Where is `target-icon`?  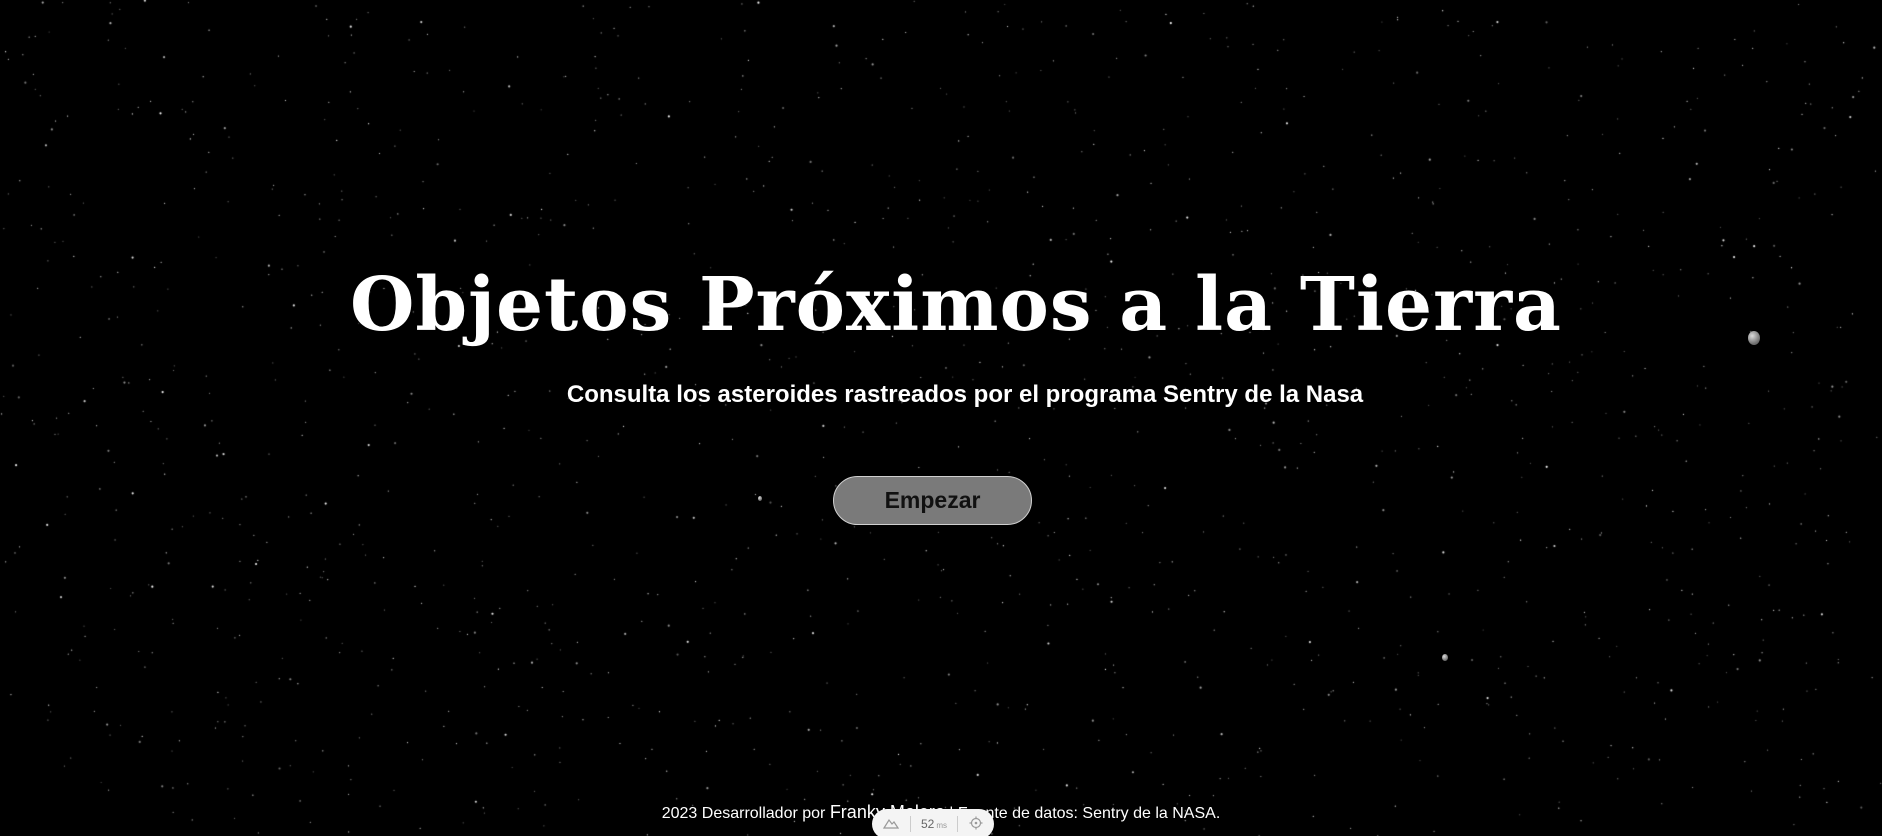
target-icon is located at coordinates (976, 824).